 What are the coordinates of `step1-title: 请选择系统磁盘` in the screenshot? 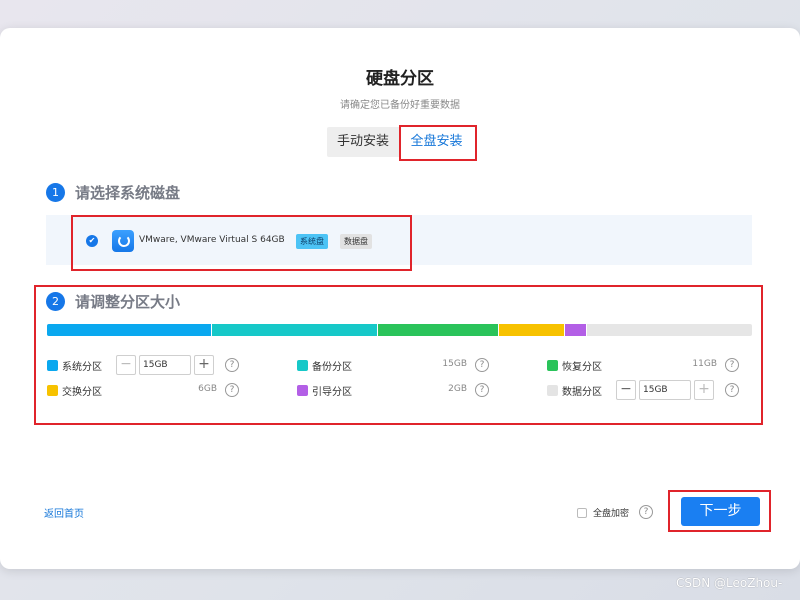 It's located at (128, 193).